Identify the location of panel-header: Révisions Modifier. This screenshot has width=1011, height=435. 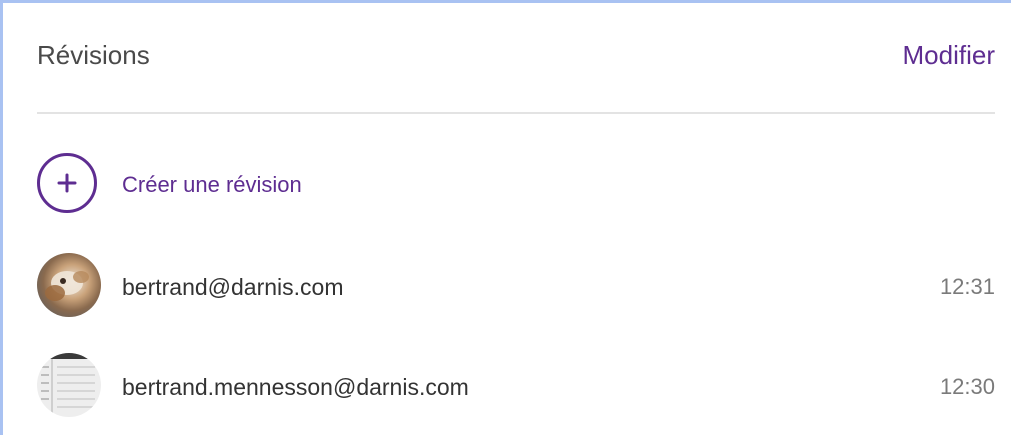
(516, 57).